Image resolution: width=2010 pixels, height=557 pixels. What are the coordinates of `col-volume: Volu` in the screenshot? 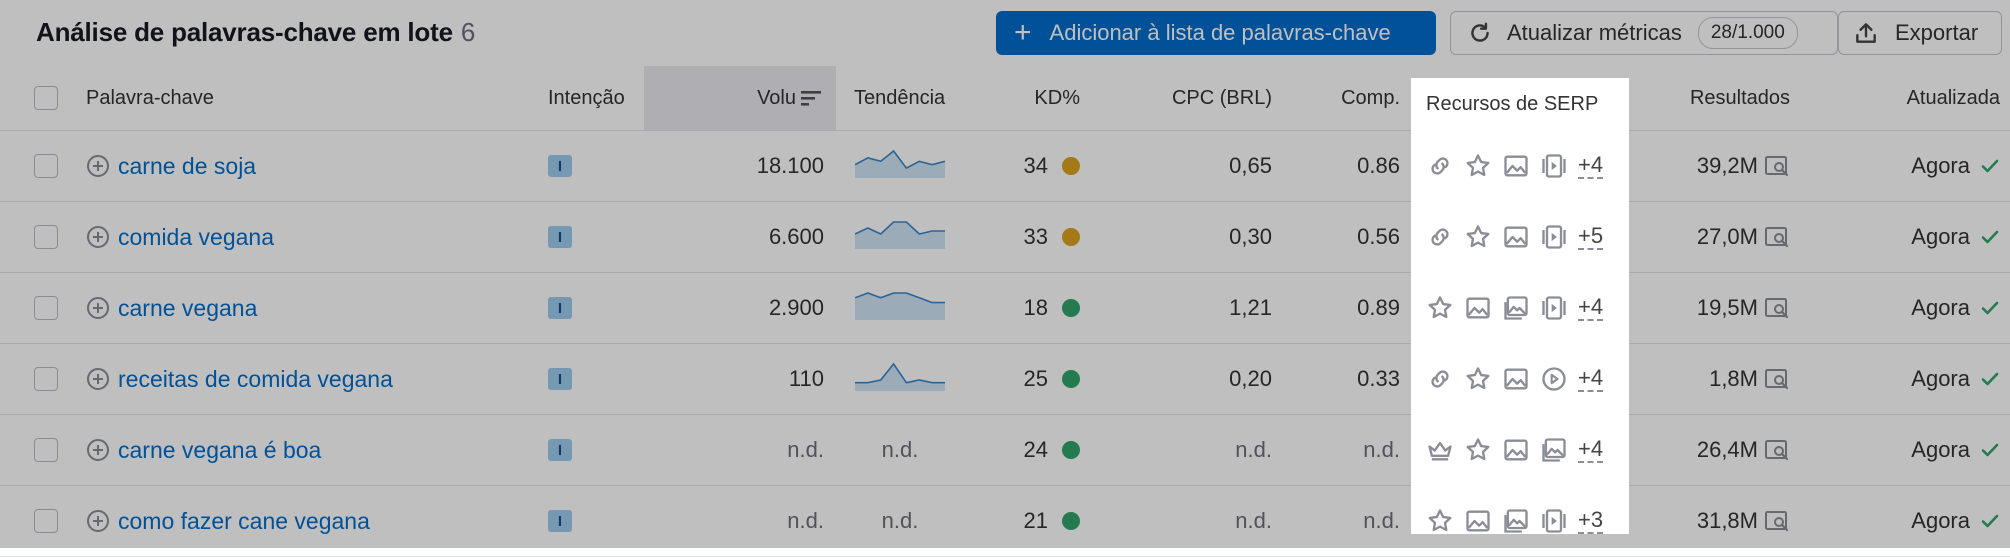 It's located at (740, 98).